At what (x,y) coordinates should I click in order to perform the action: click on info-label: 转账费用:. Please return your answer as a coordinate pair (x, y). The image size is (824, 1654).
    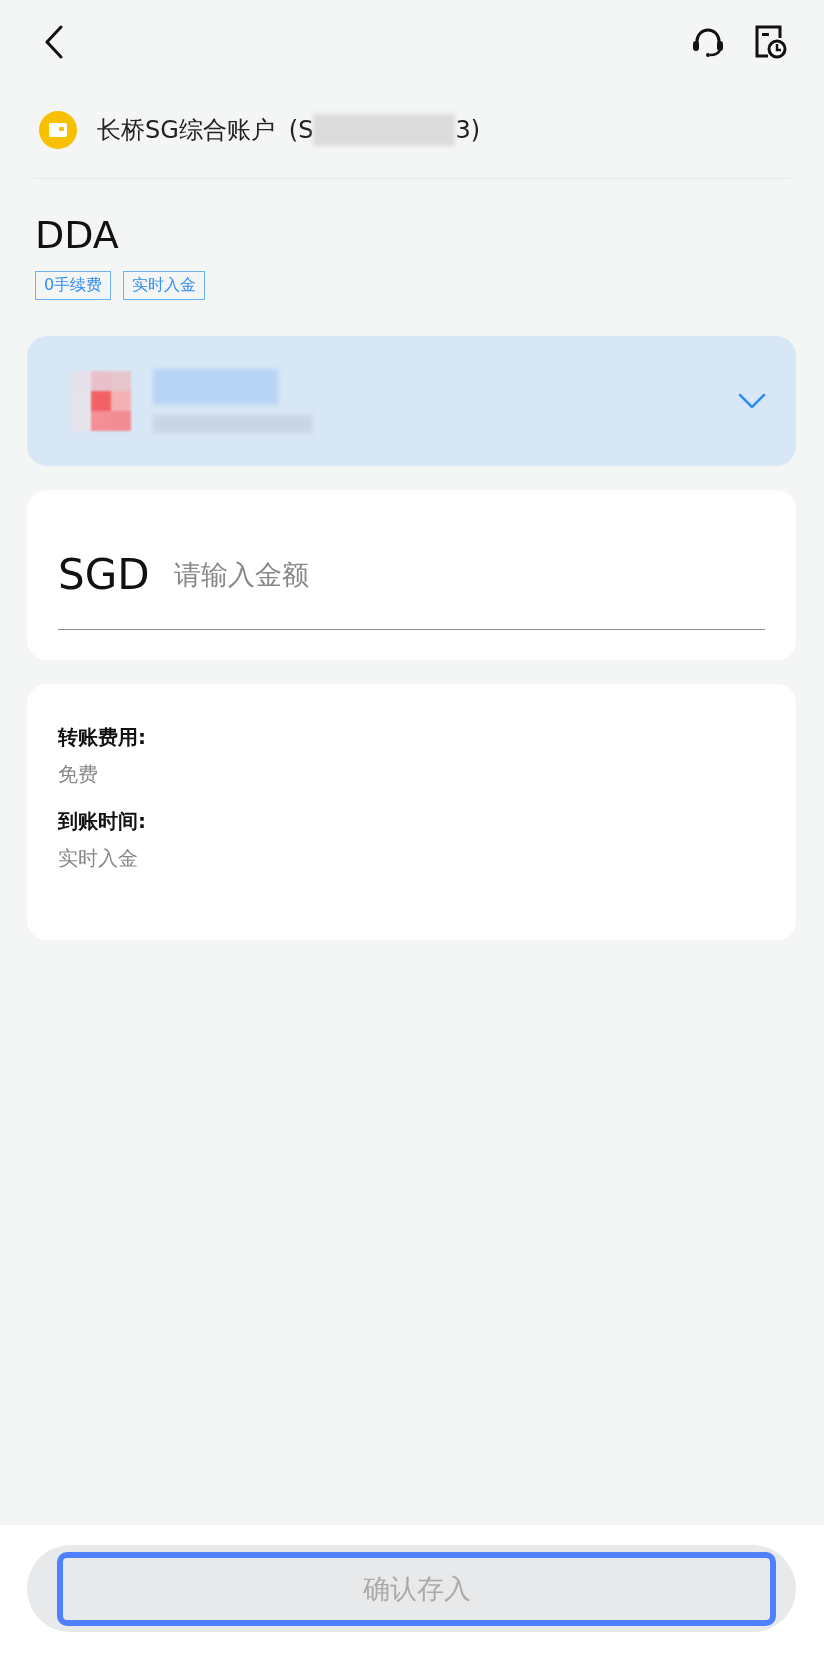
    Looking at the image, I should click on (102, 737).